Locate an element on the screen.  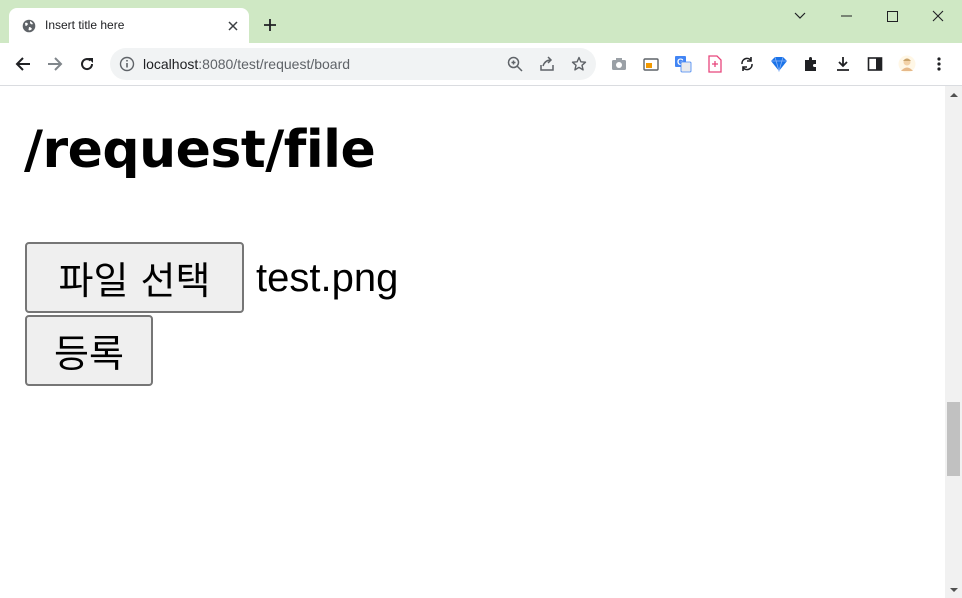
star-icon is located at coordinates (579, 64).